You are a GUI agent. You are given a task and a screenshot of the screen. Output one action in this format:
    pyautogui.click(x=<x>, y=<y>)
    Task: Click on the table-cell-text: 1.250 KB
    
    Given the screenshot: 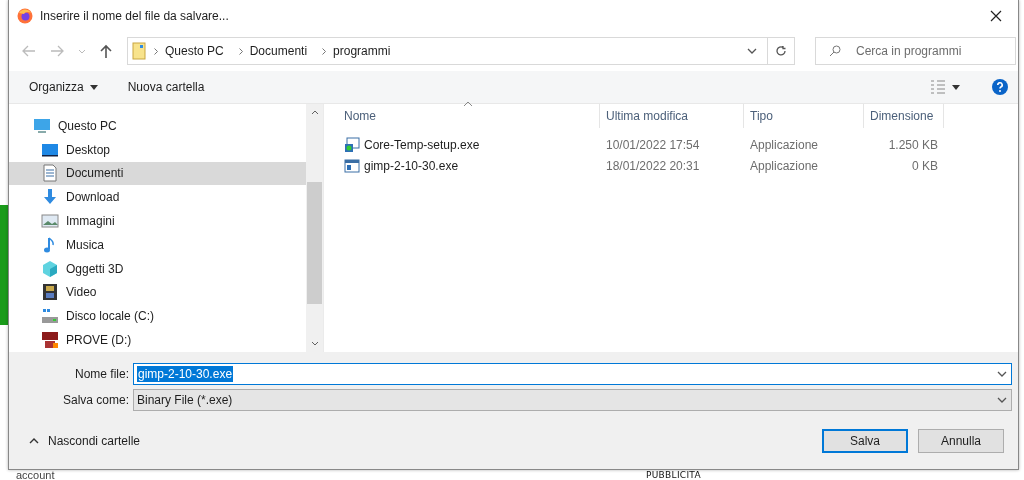 What is the action you would take?
    pyautogui.click(x=913, y=144)
    